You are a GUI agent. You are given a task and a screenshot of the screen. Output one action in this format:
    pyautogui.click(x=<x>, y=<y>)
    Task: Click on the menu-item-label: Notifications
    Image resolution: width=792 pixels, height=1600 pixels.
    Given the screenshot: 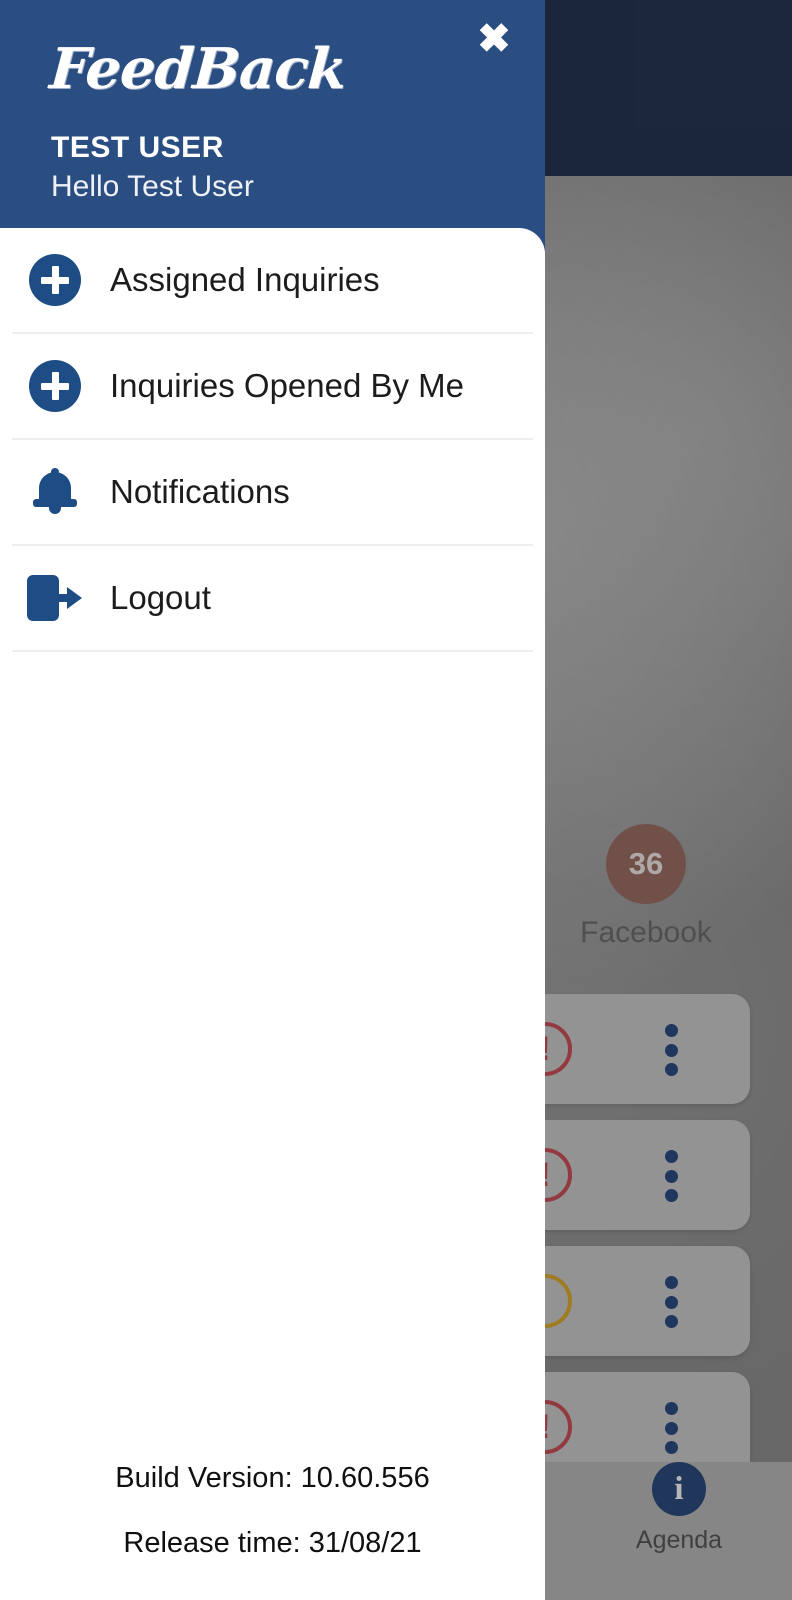 What is the action you would take?
    pyautogui.click(x=200, y=491)
    